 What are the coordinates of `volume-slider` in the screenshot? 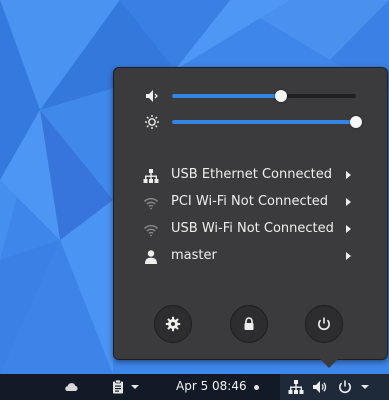 It's located at (264, 96).